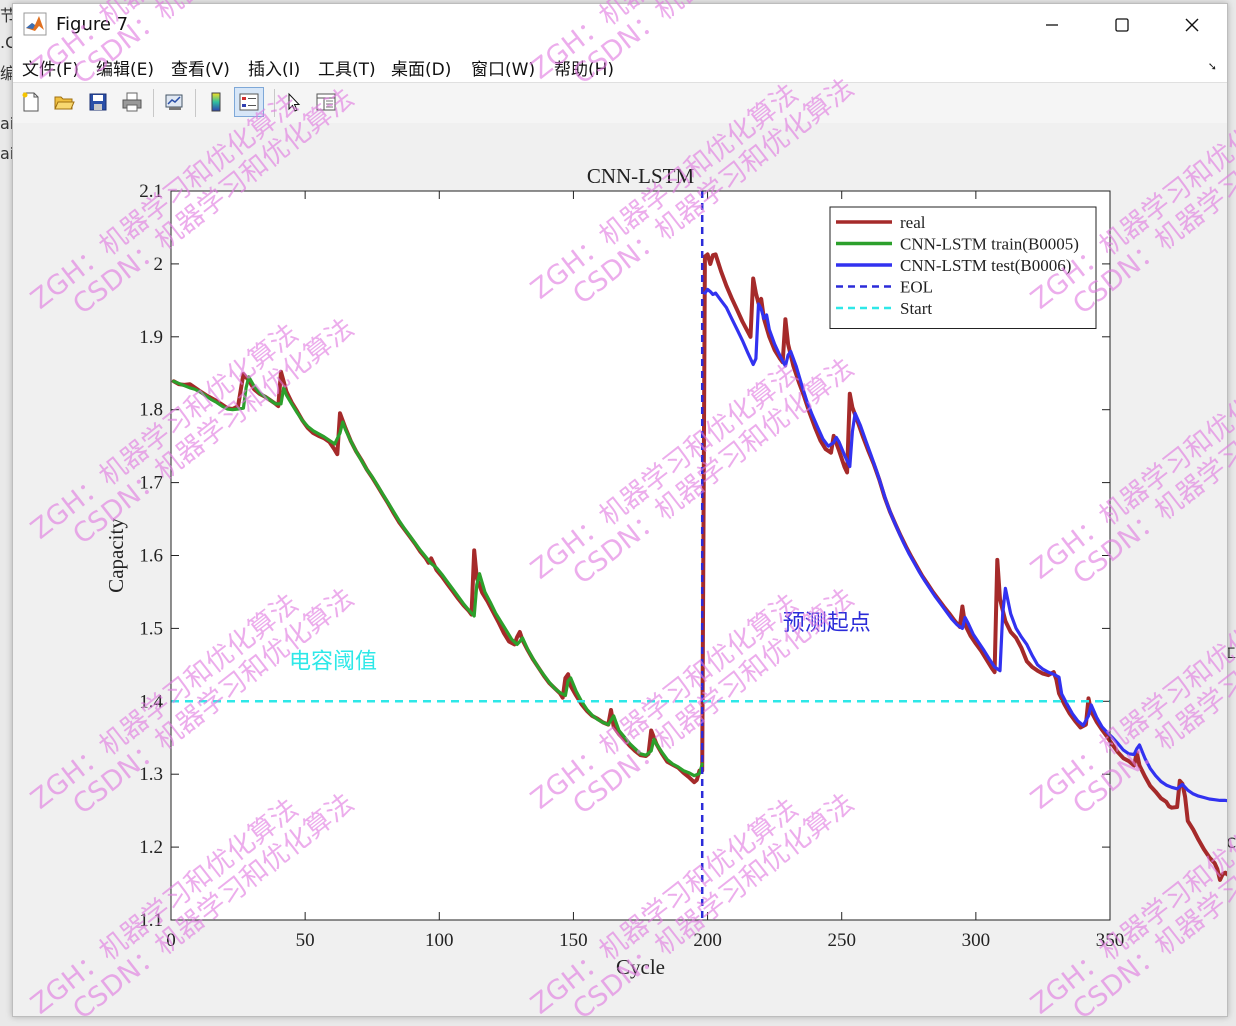 The width and height of the screenshot is (1236, 1026). What do you see at coordinates (151, 847) in the screenshot?
I see `y-tick-label: 1.2` at bounding box center [151, 847].